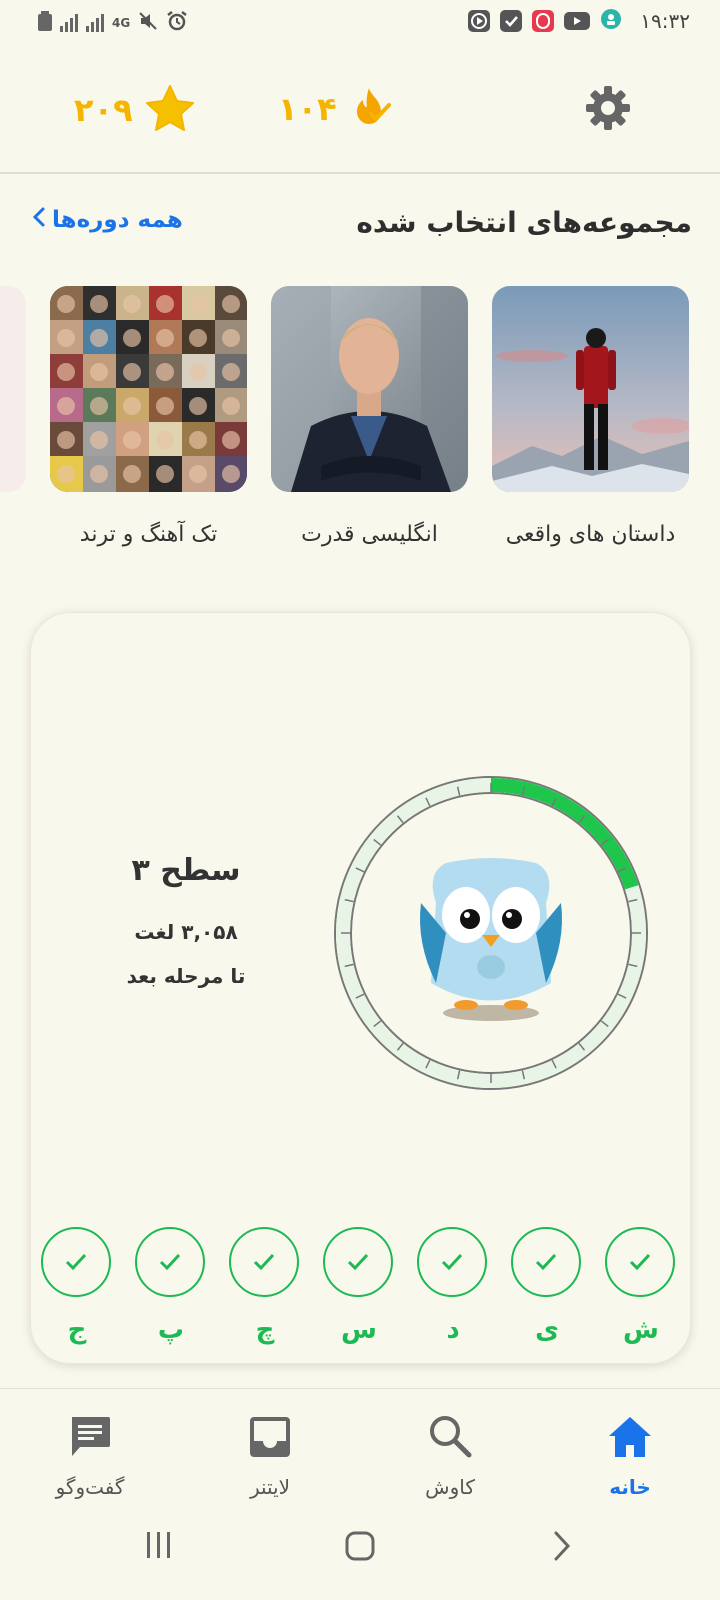  I want to click on letter-step: س, so click(359, 1286).